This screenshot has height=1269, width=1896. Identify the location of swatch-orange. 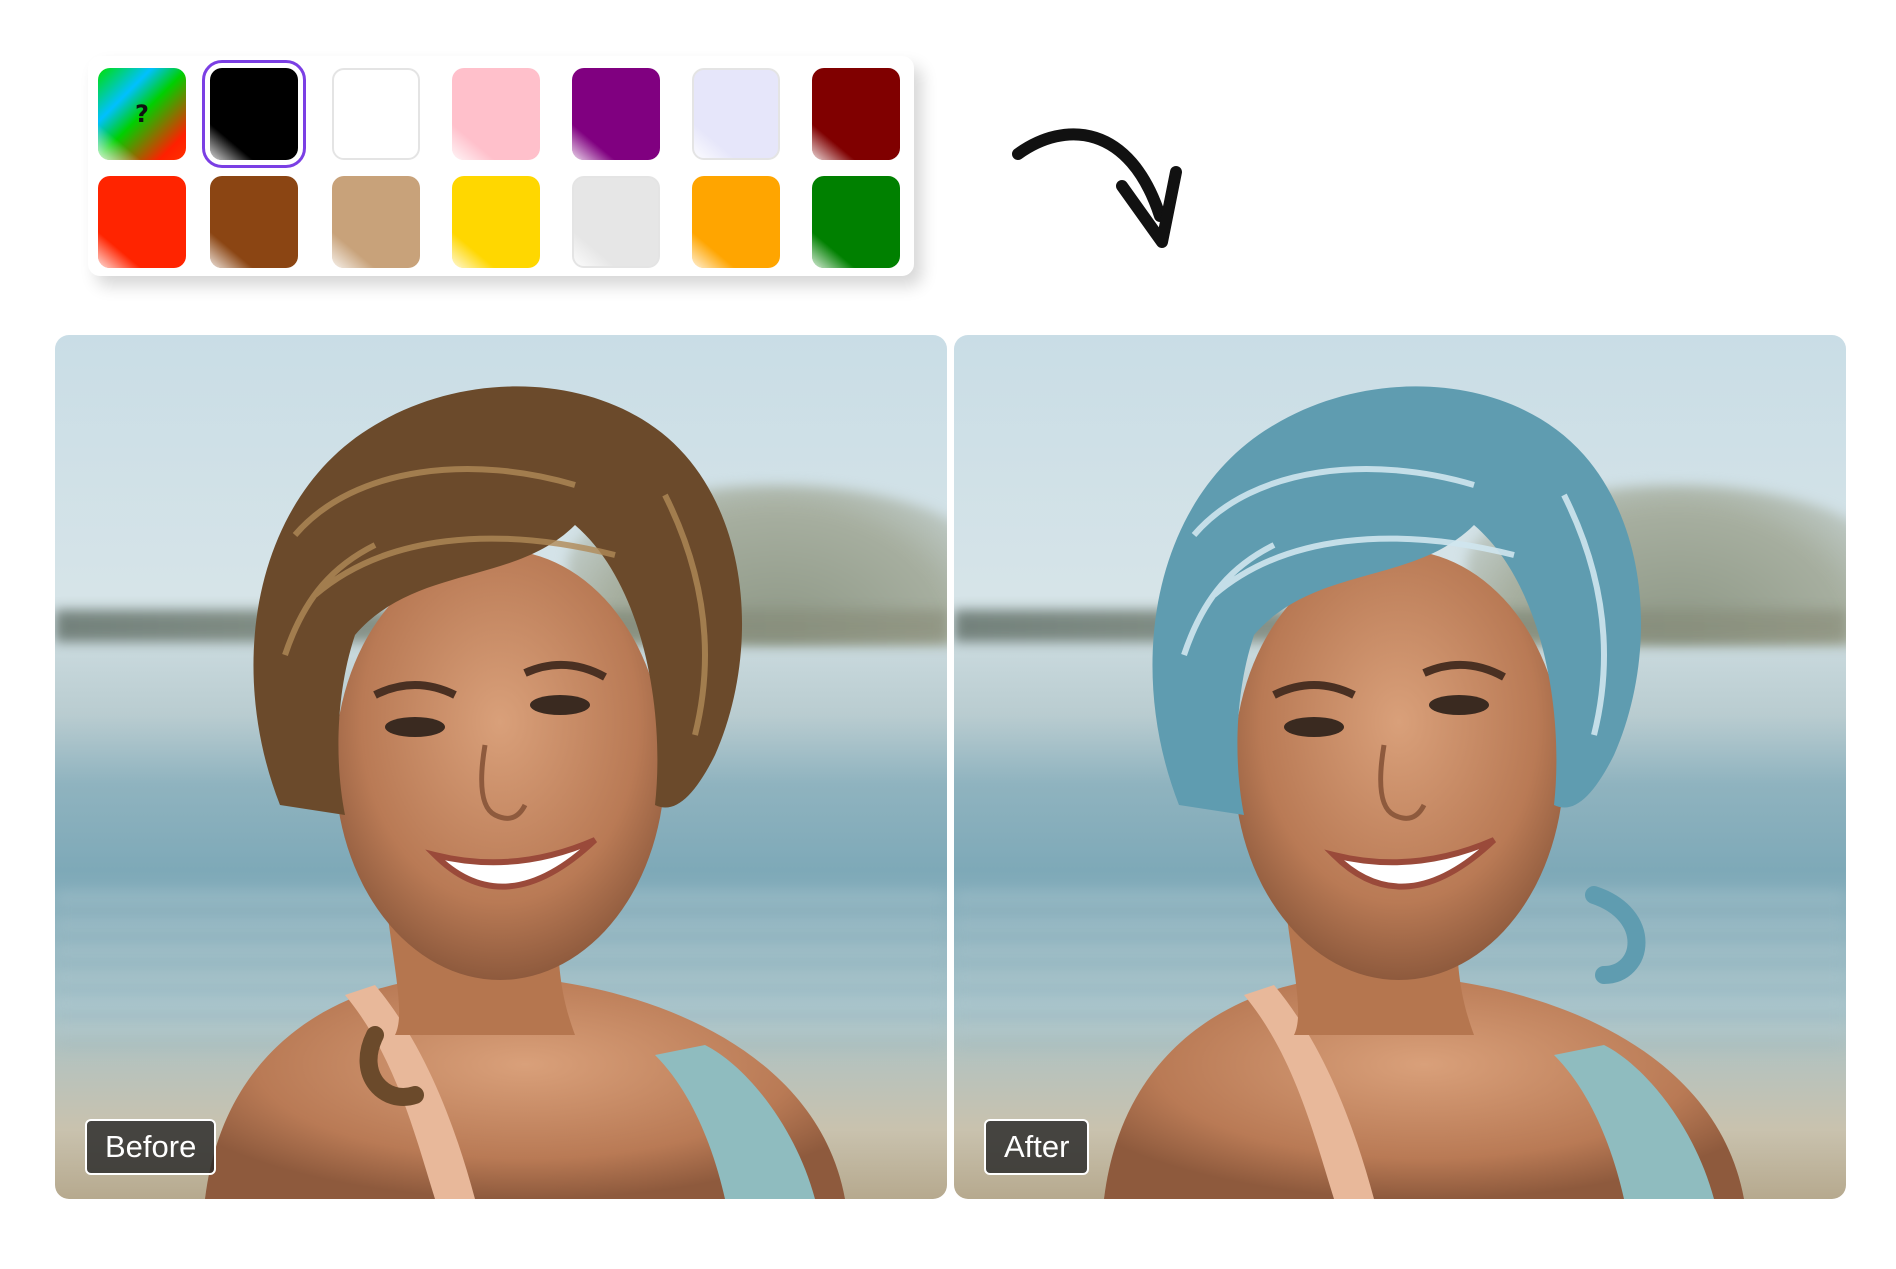
(736, 222).